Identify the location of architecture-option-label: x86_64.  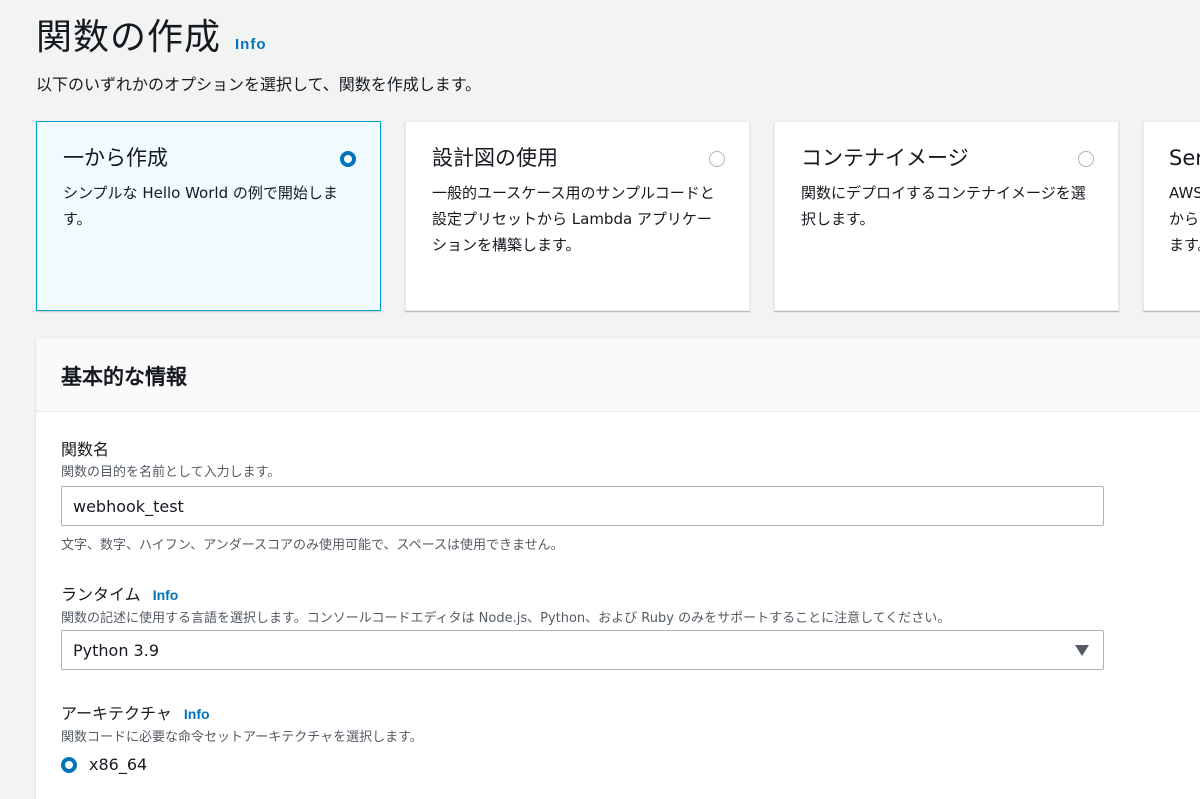
(118, 764).